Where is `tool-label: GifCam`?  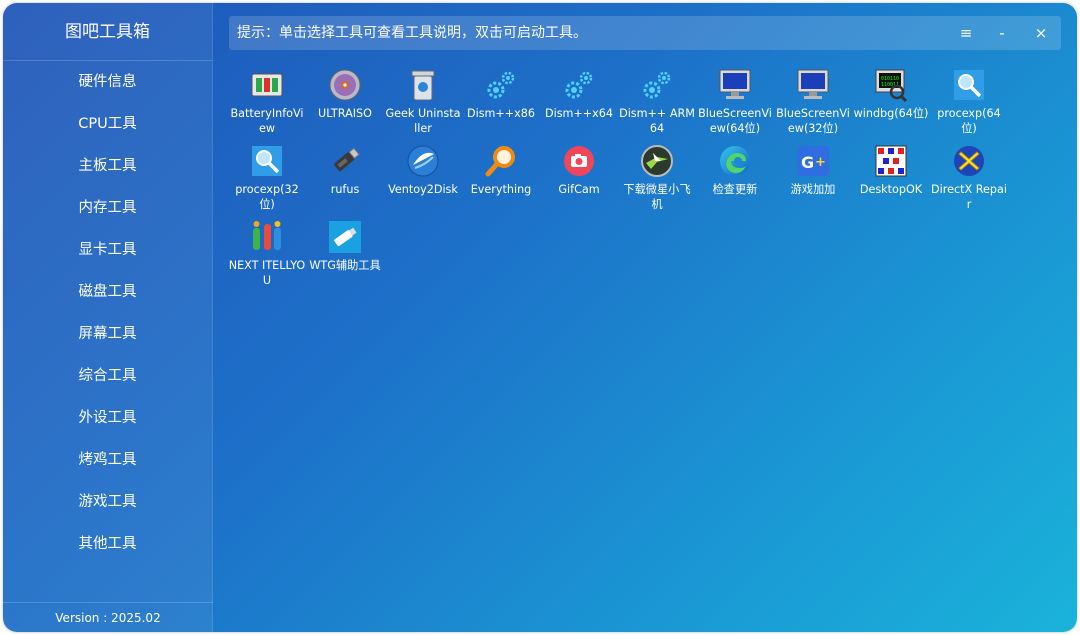 tool-label: GifCam is located at coordinates (579, 189).